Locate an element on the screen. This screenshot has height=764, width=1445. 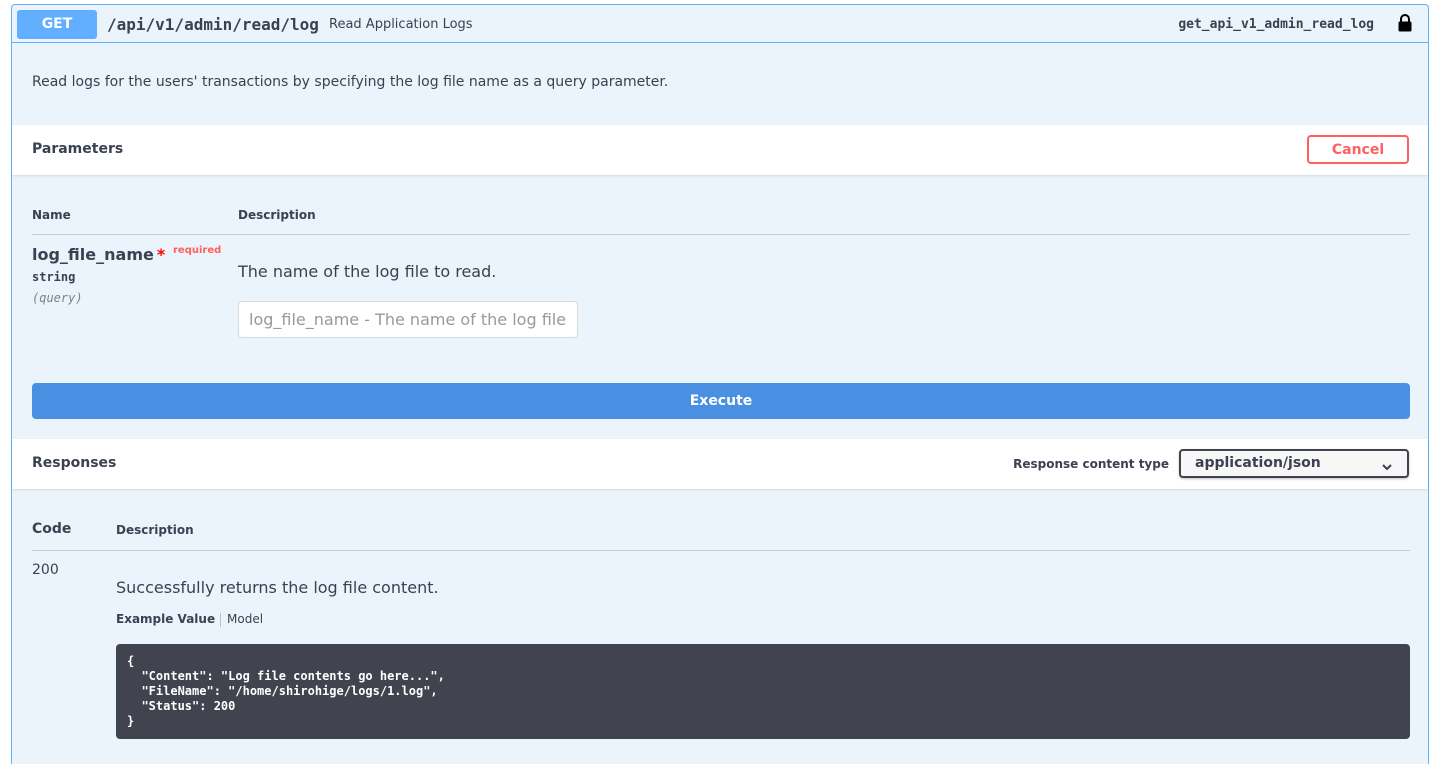
parameters-title: Parameters is located at coordinates (78, 149).